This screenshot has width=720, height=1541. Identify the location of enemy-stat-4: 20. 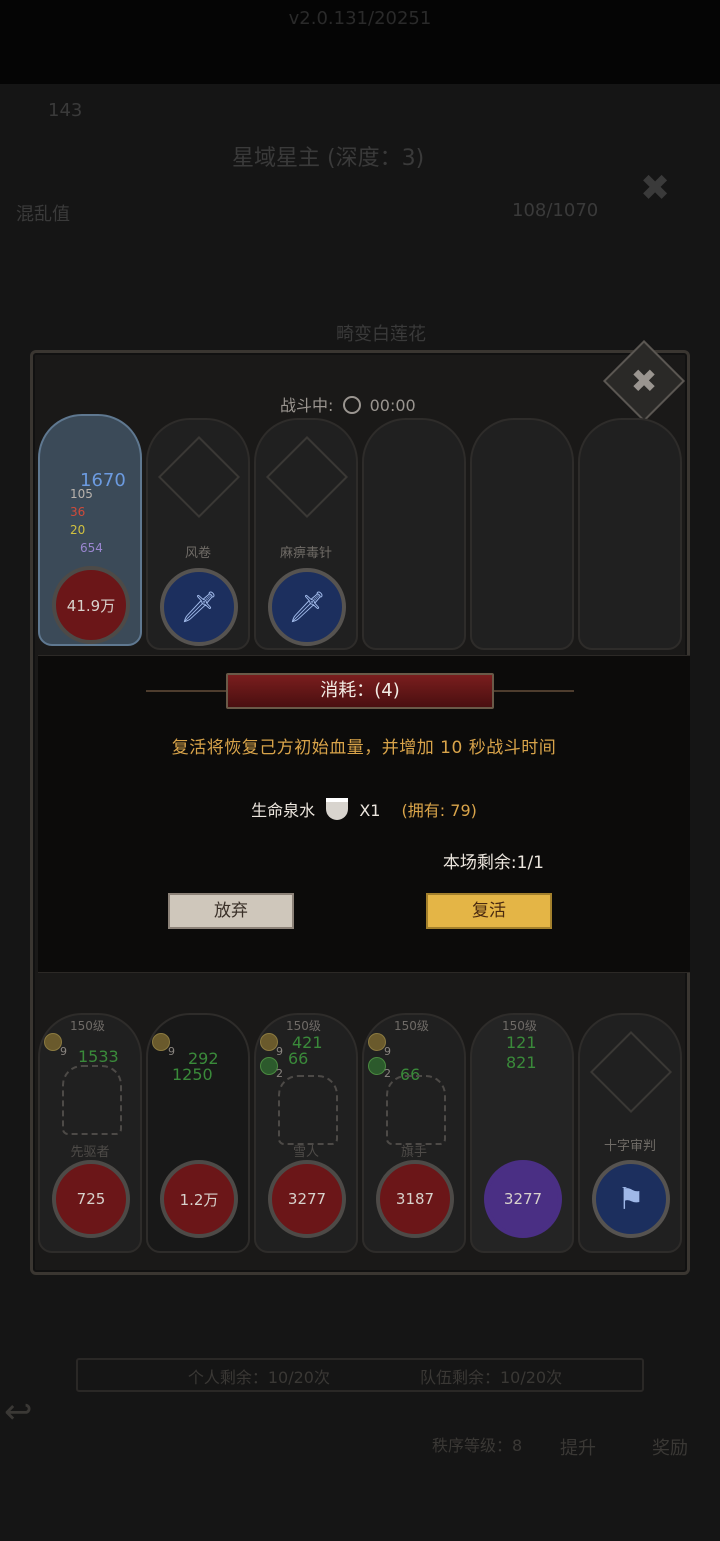
(78, 530).